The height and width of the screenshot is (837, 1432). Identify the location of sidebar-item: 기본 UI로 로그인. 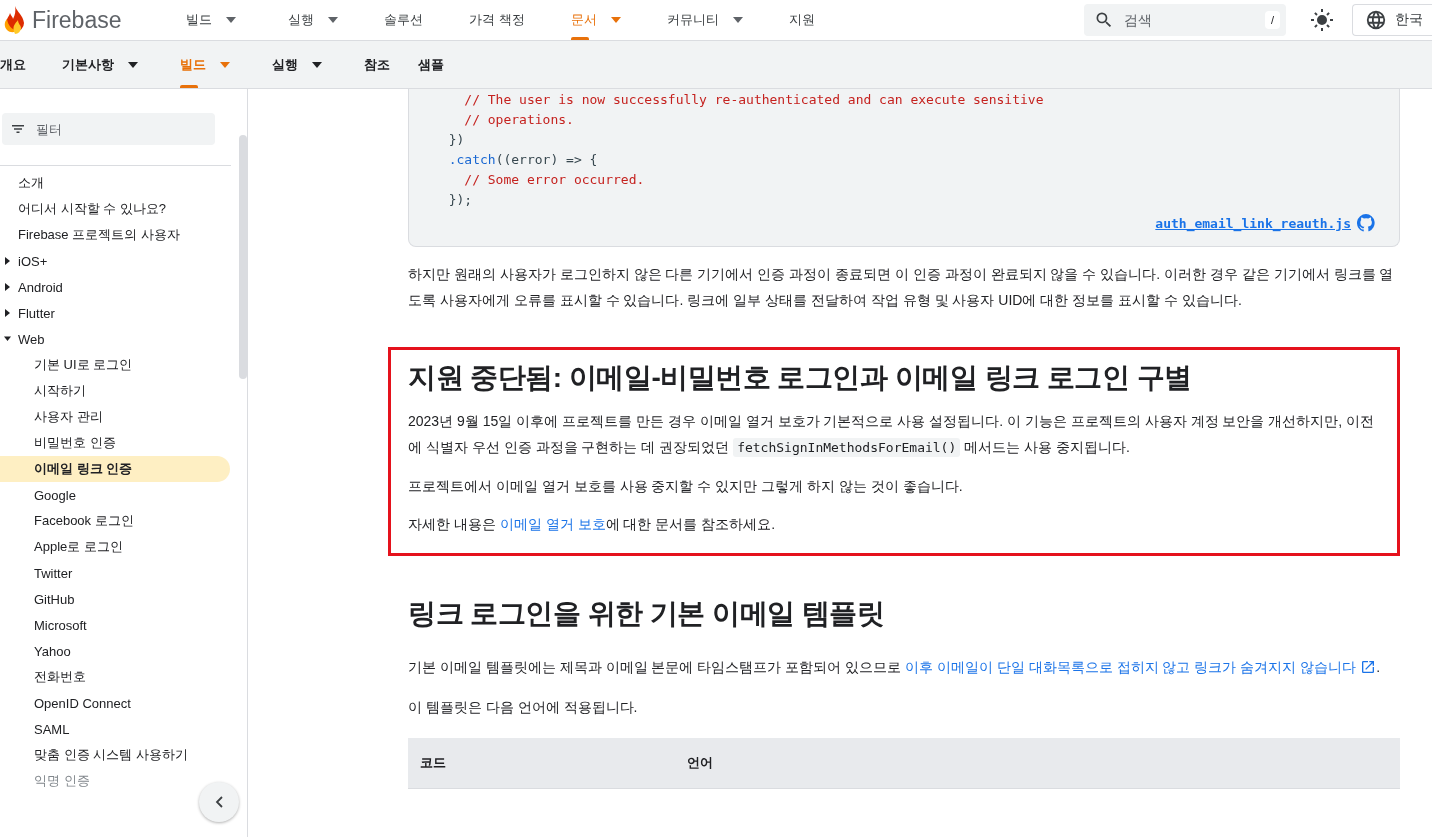
(70, 365).